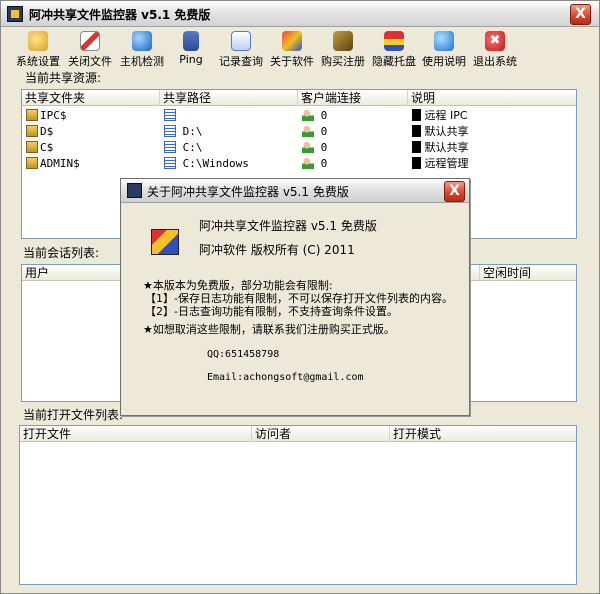 The height and width of the screenshot is (594, 600). I want to click on share-path: C:\Windows, so click(215, 163).